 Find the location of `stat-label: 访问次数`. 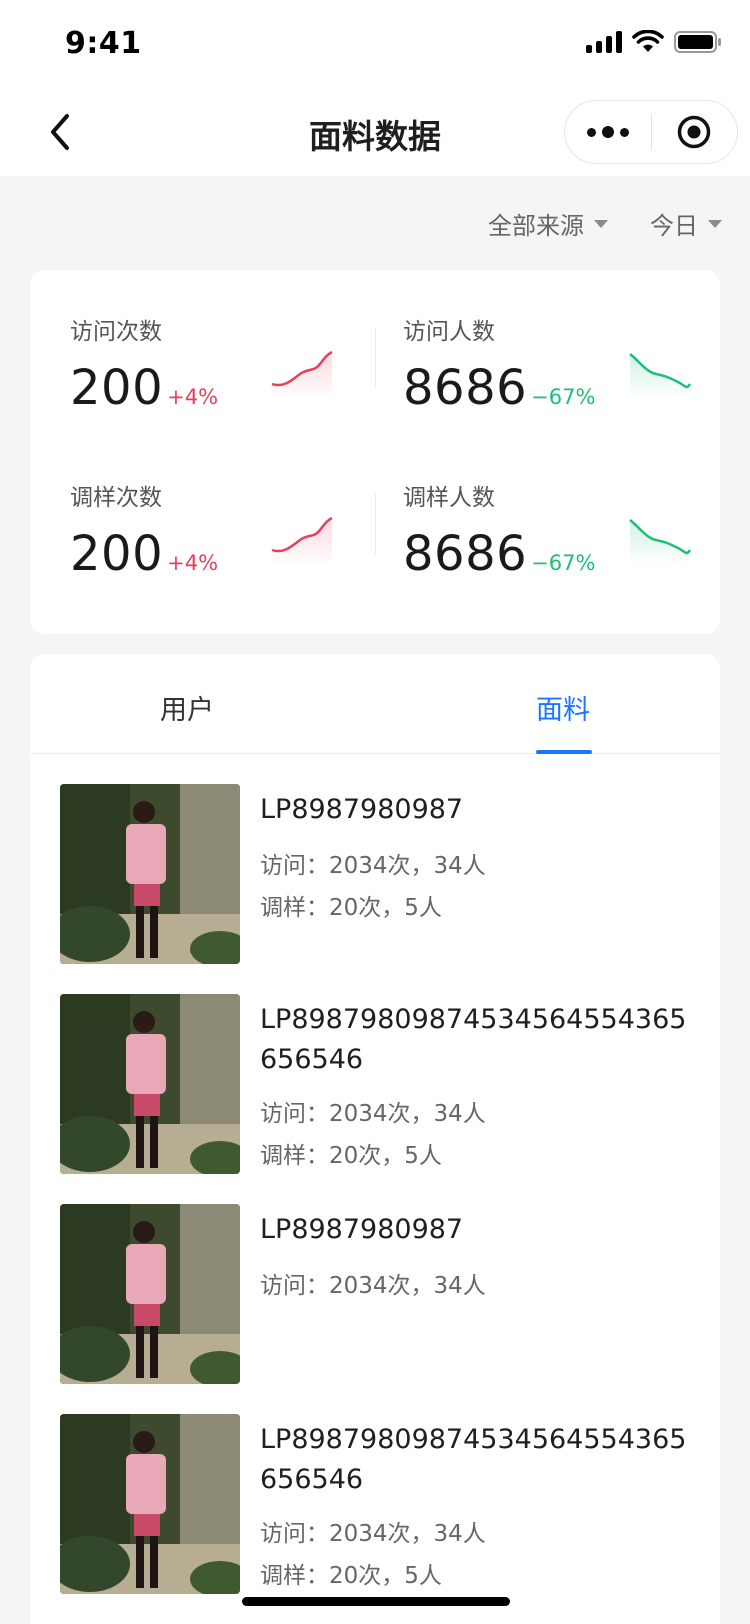

stat-label: 访问次数 is located at coordinates (116, 332).